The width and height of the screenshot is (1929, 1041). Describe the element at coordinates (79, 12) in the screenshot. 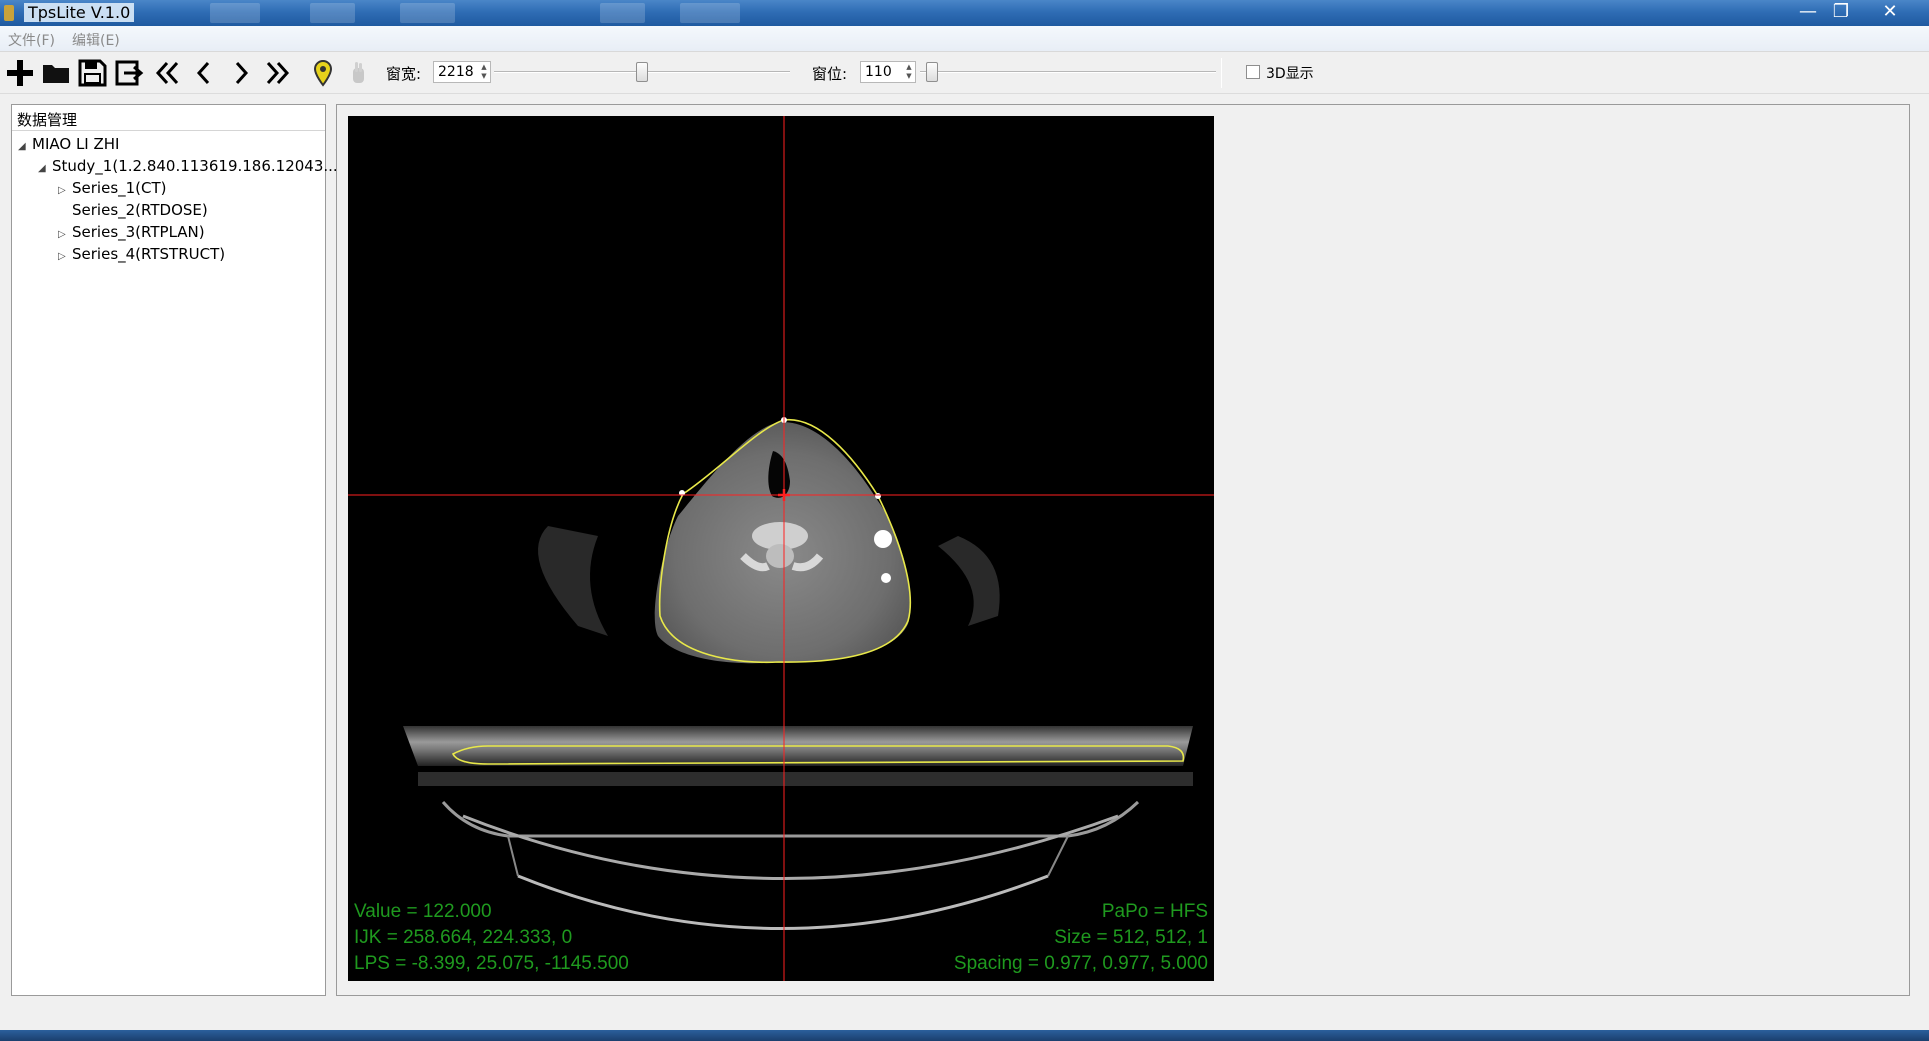

I see `window-title: TpsLite V.1.0` at that location.